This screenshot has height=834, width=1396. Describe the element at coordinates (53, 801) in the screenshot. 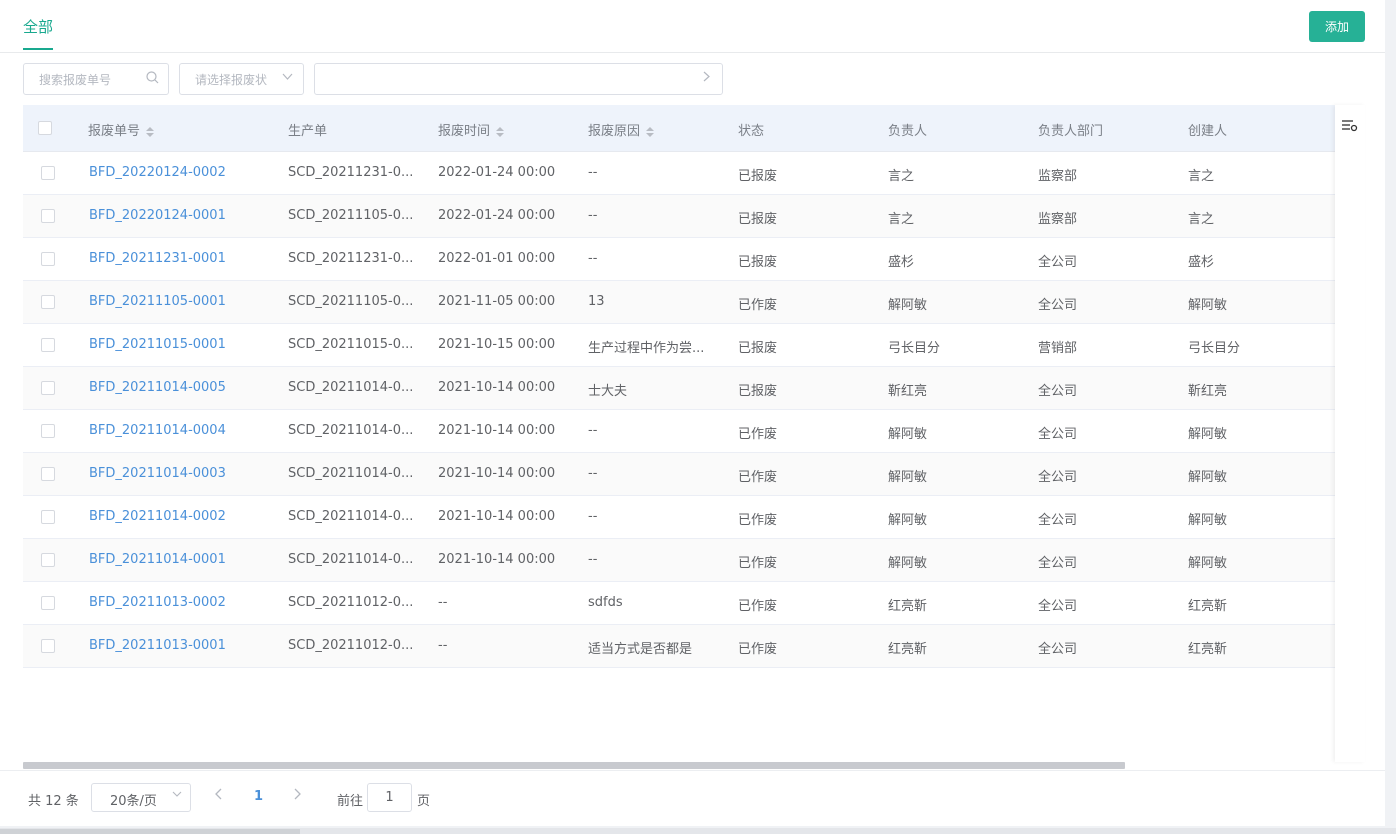

I see `total-count: 共 12 条` at that location.